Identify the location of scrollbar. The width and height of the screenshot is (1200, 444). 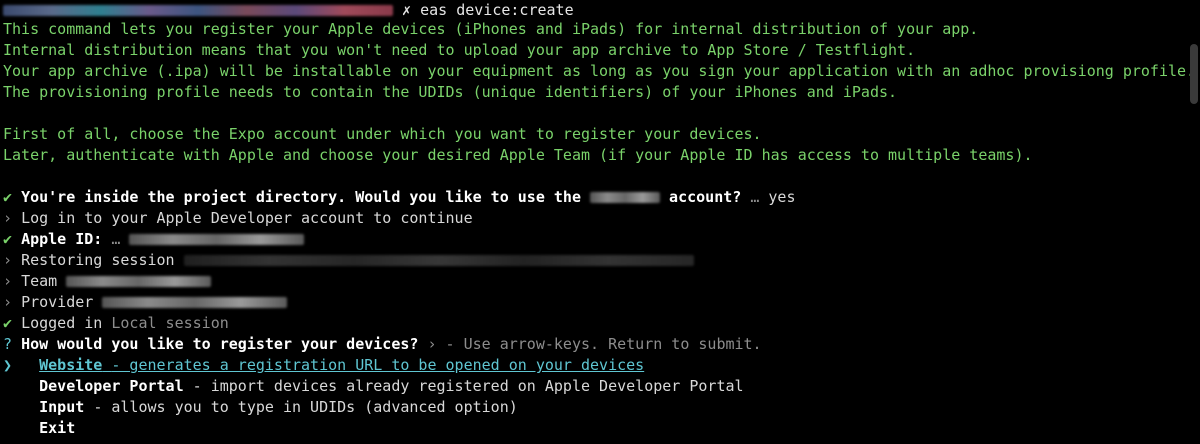
(1194, 74).